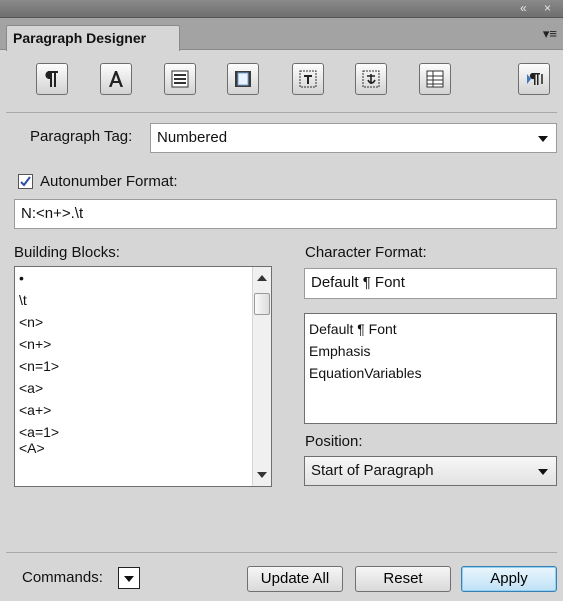 The image size is (563, 601). I want to click on advanced-properties-button, so click(308, 79).